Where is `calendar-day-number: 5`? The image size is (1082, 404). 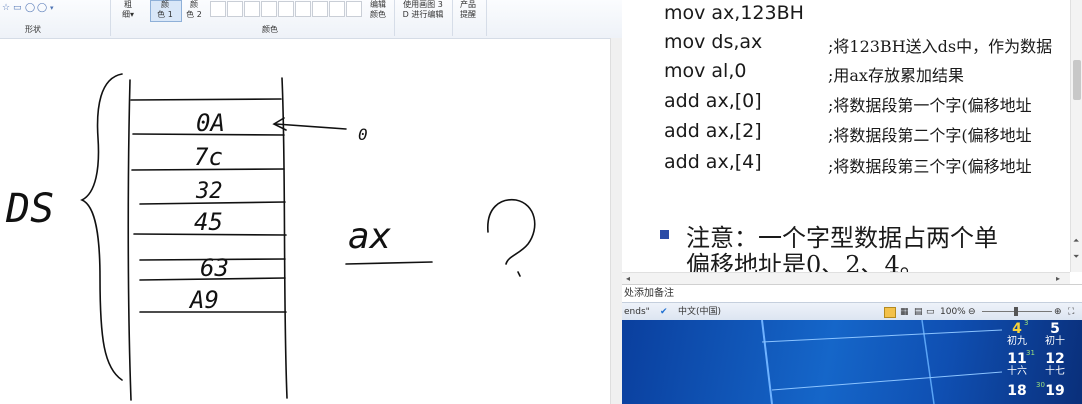
calendar-day-number: 5 is located at coordinates (1055, 329).